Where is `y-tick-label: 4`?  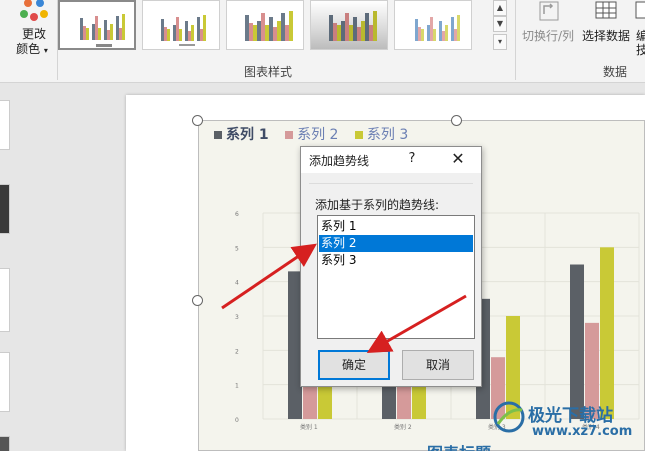
y-tick-label: 4 is located at coordinates (237, 283).